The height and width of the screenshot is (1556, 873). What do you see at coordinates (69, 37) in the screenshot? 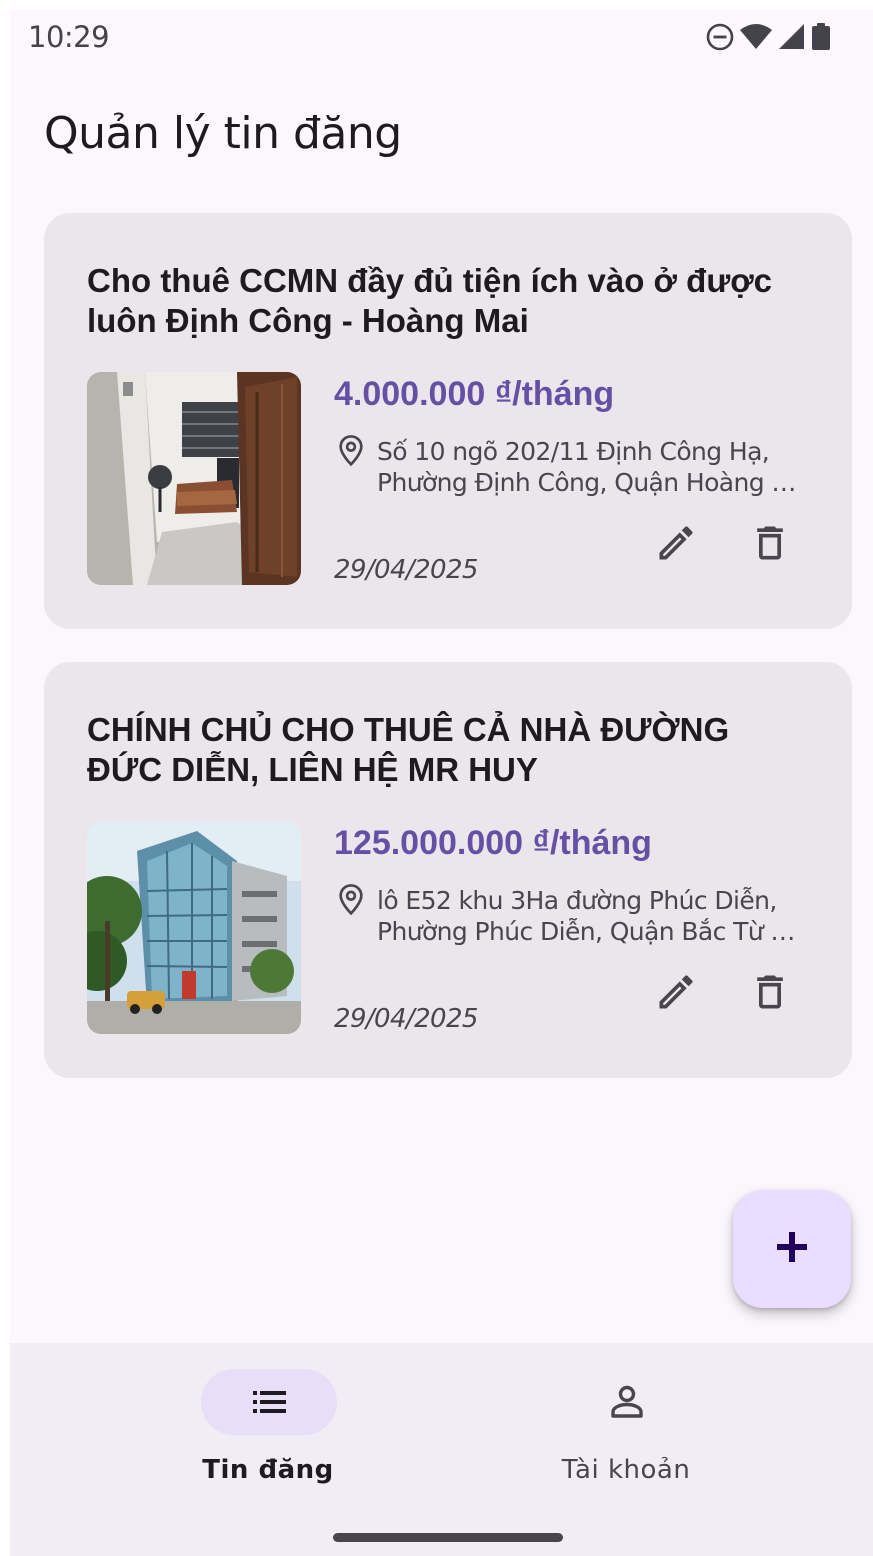
I see `status-time: 10:29` at bounding box center [69, 37].